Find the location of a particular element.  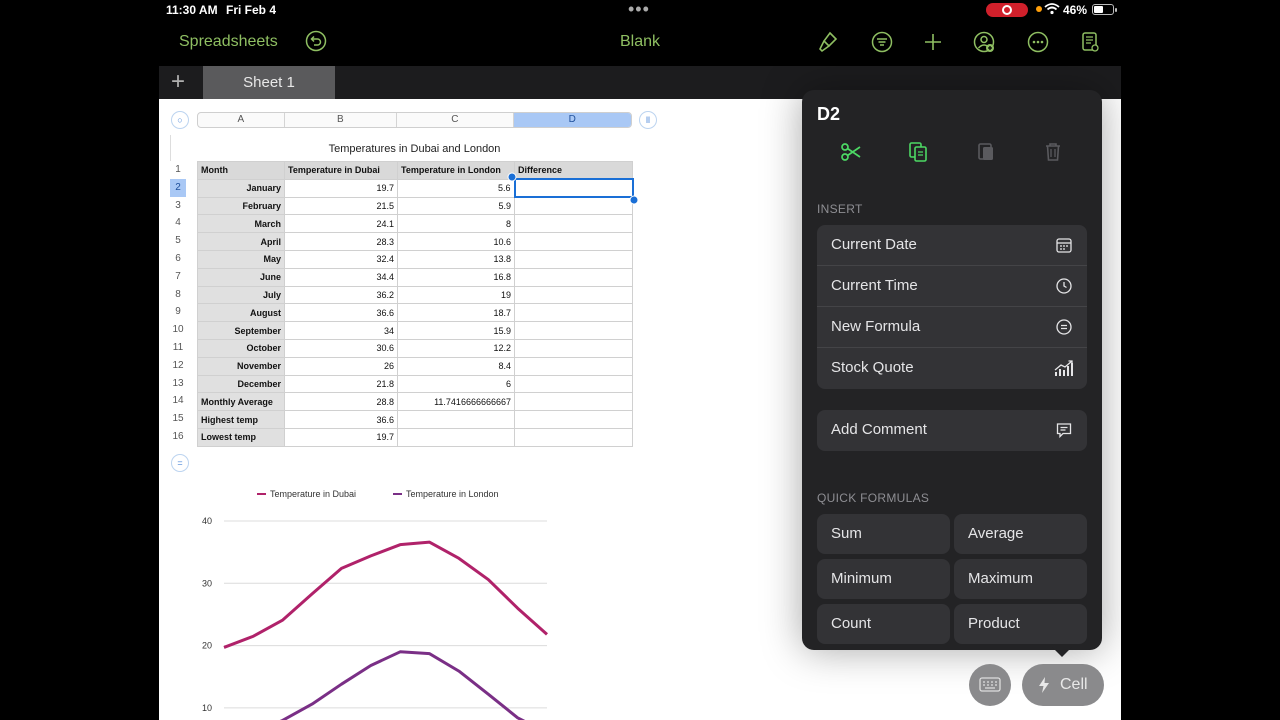

row-header: 11 is located at coordinates (178, 348).